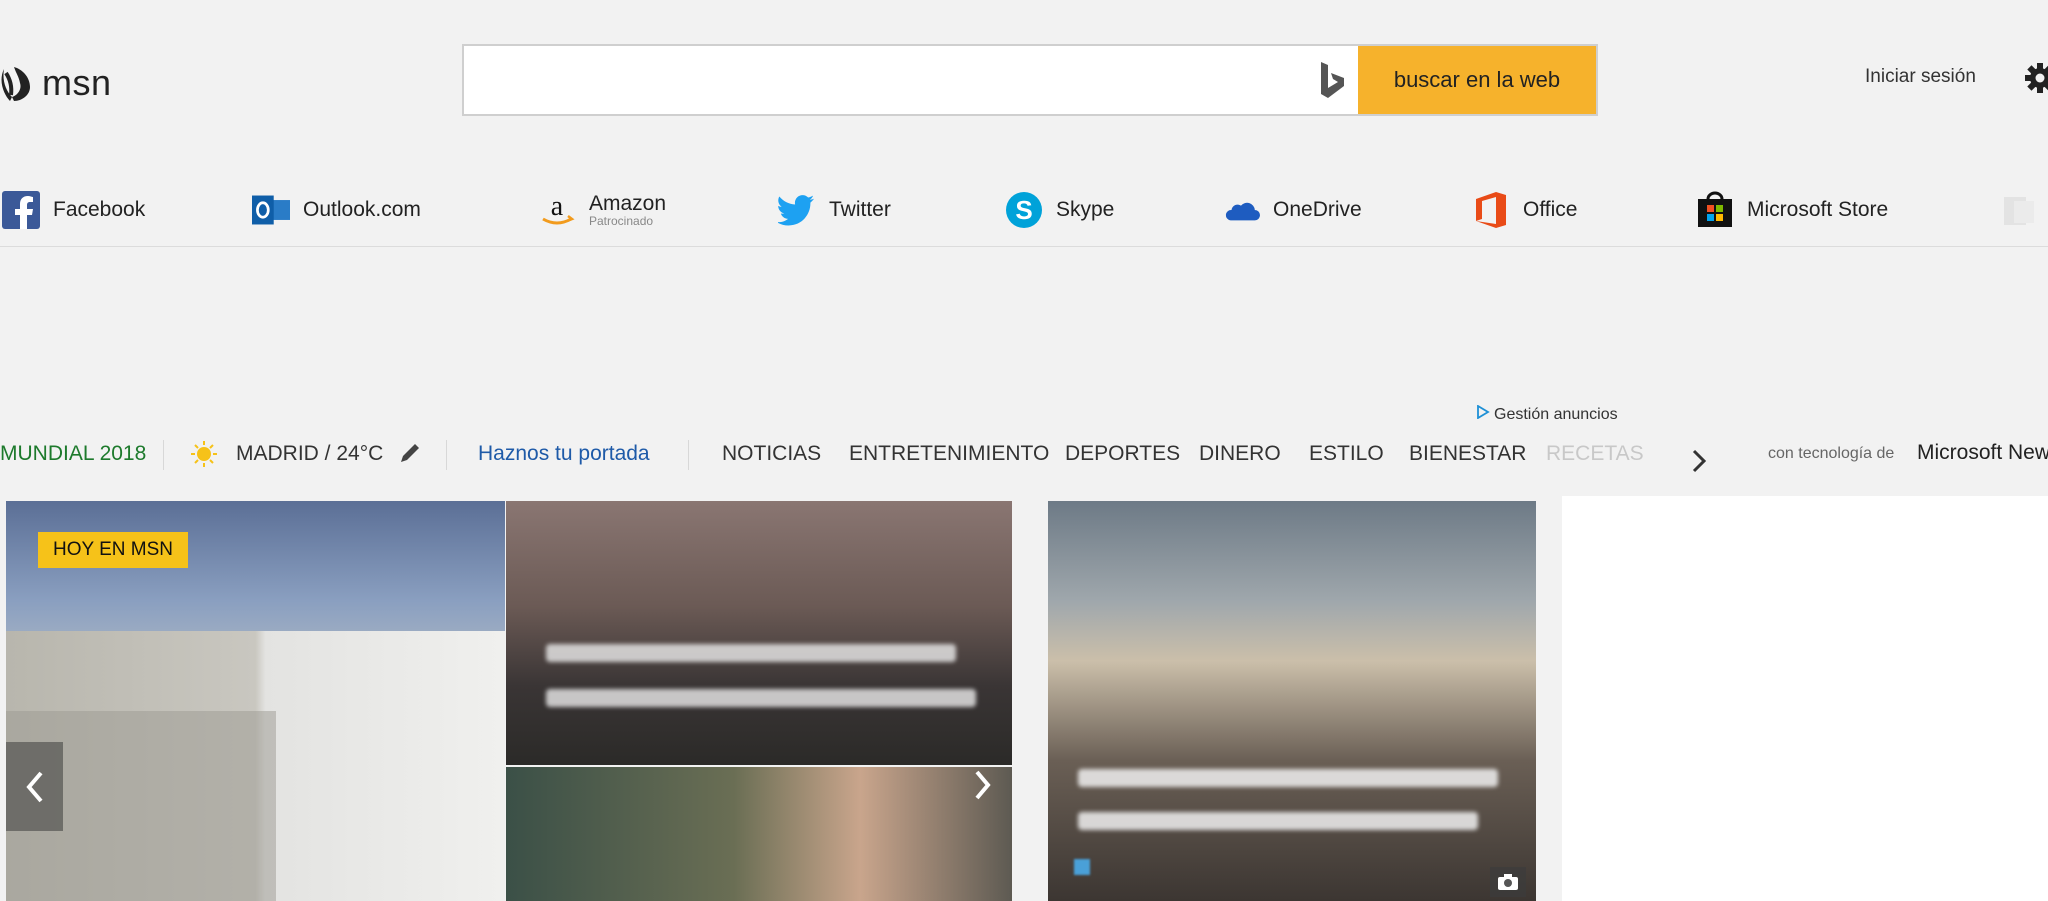  What do you see at coordinates (1831, 453) in the screenshot?
I see `powered-by-label: con tecnología de` at bounding box center [1831, 453].